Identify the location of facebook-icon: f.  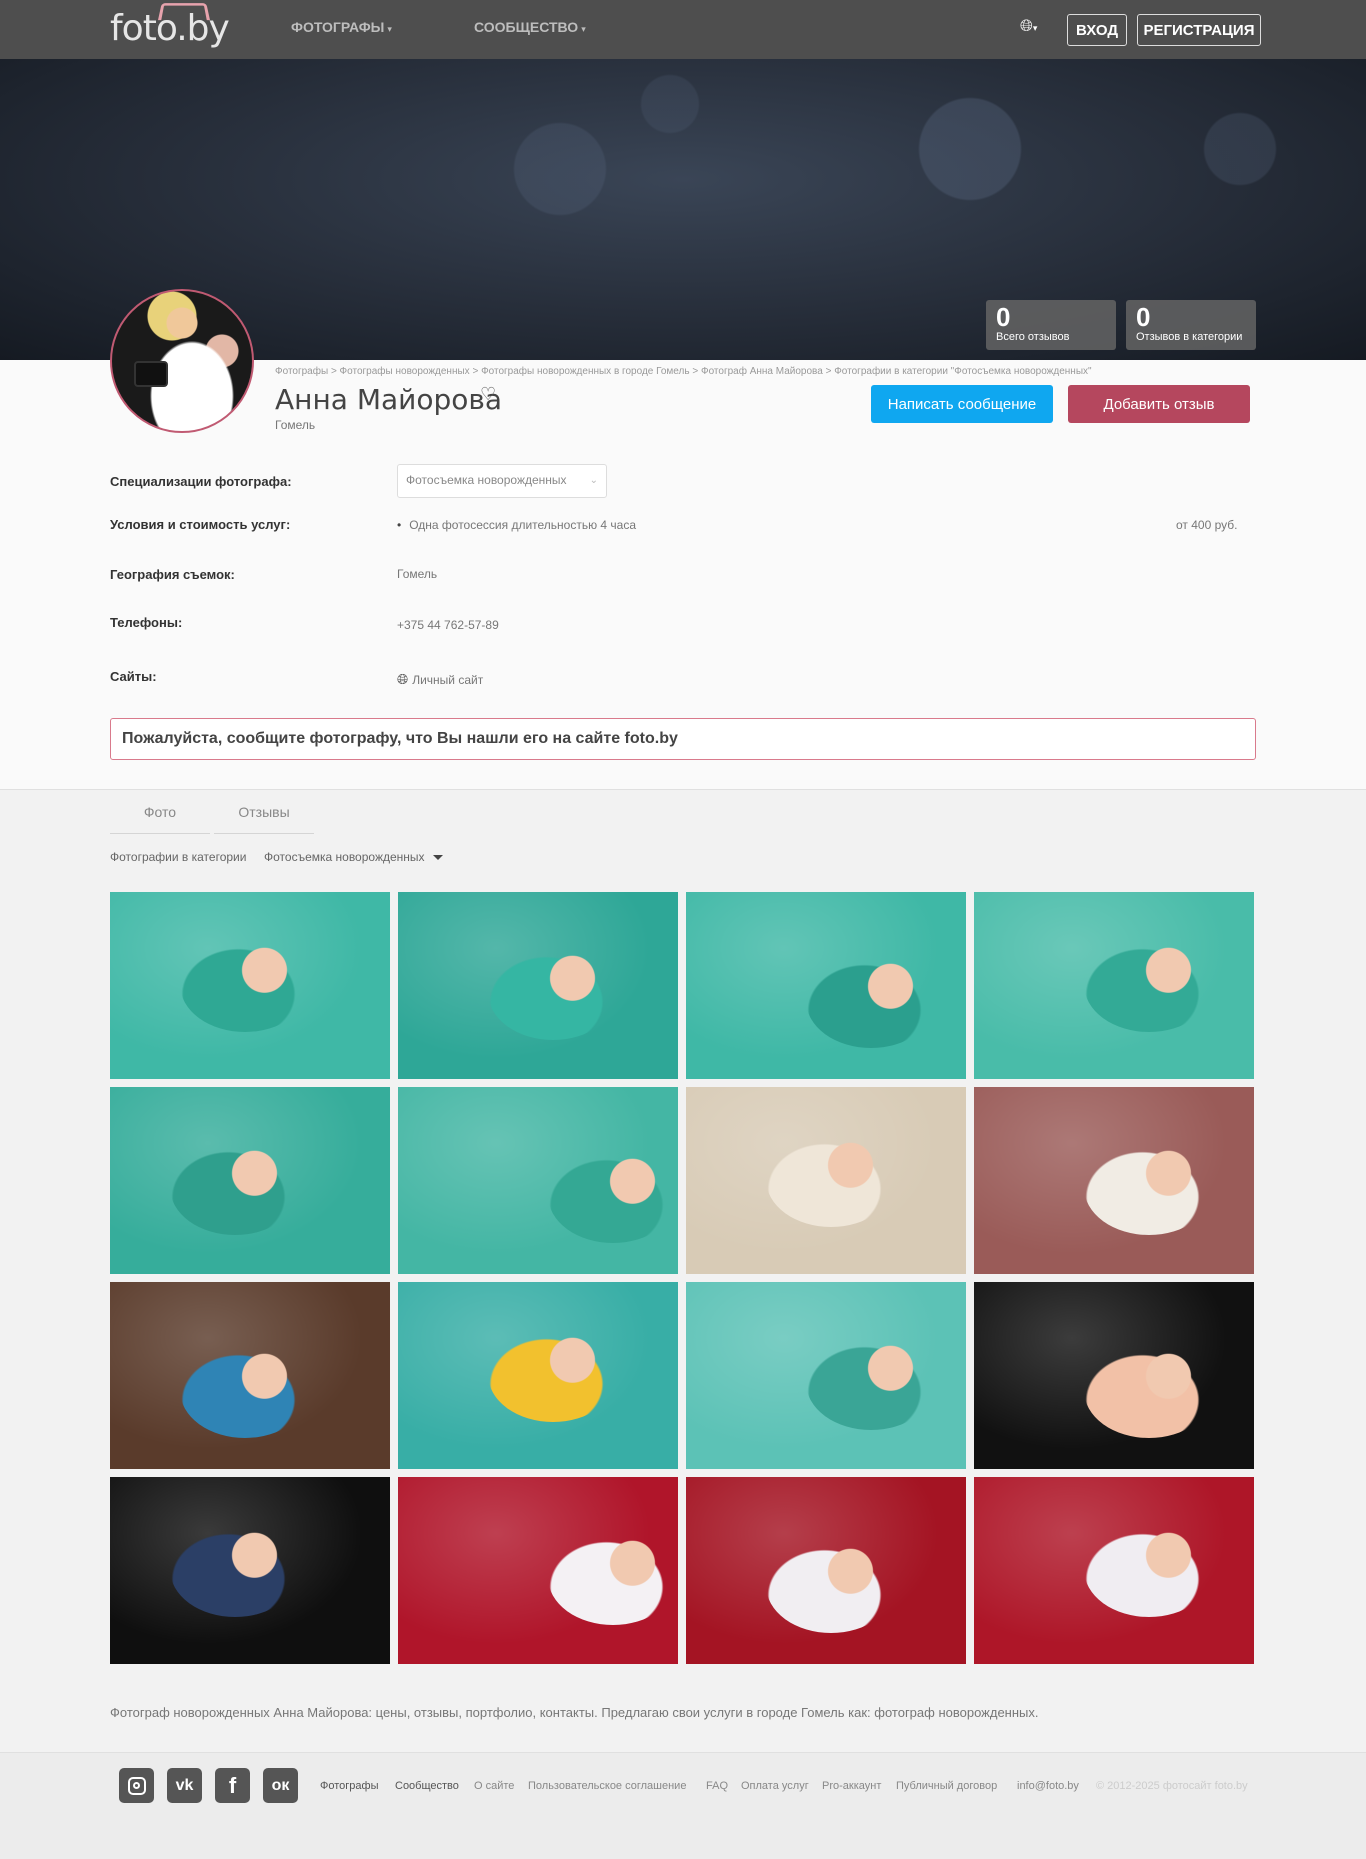
(232, 1785).